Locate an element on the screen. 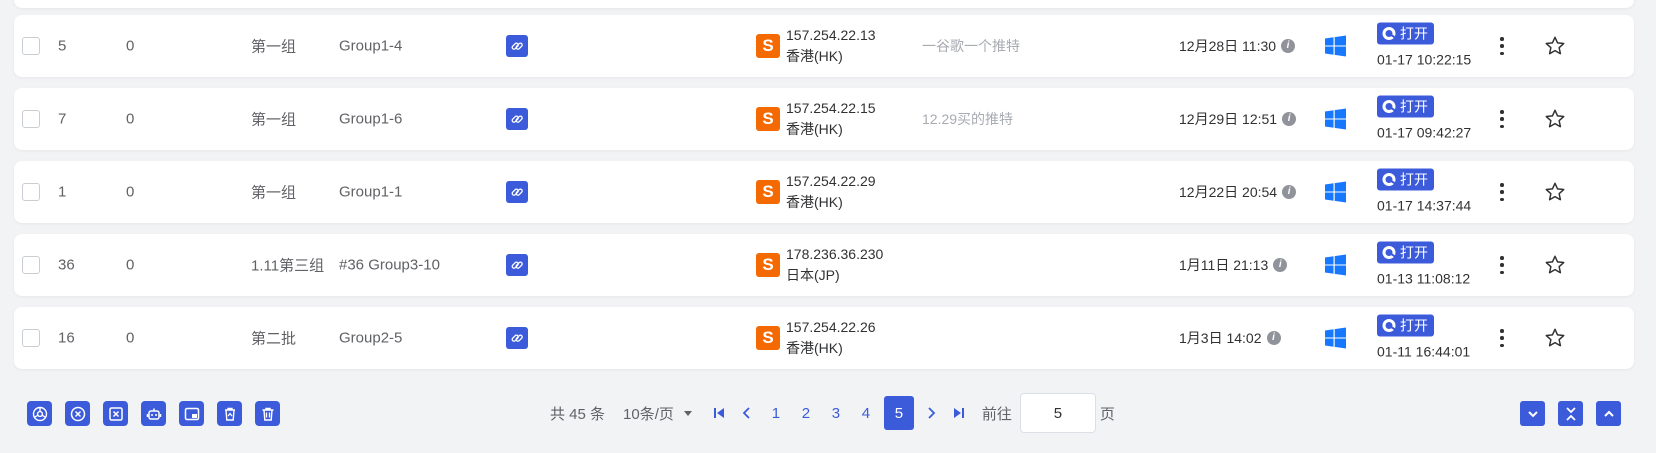 The image size is (1656, 453). page-size-select: 10条/页 is located at coordinates (657, 413).